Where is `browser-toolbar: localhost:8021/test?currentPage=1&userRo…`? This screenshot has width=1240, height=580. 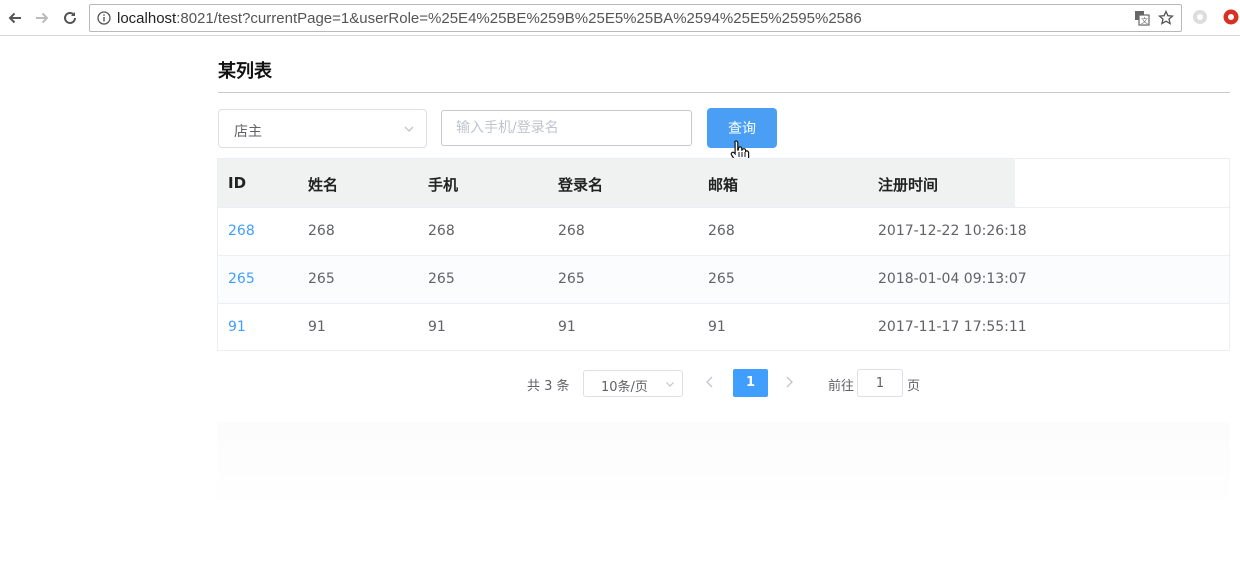 browser-toolbar: localhost:8021/test?currentPage=1&userRo… is located at coordinates (620, 18).